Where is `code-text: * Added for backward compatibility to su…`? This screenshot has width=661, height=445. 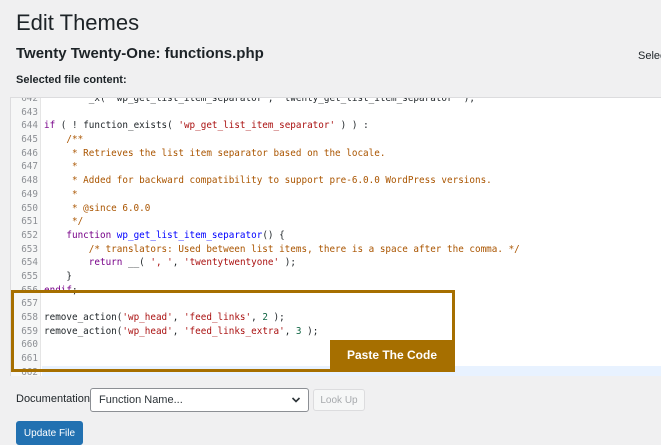 code-text: * Added for backward compatibility to su… is located at coordinates (268, 181).